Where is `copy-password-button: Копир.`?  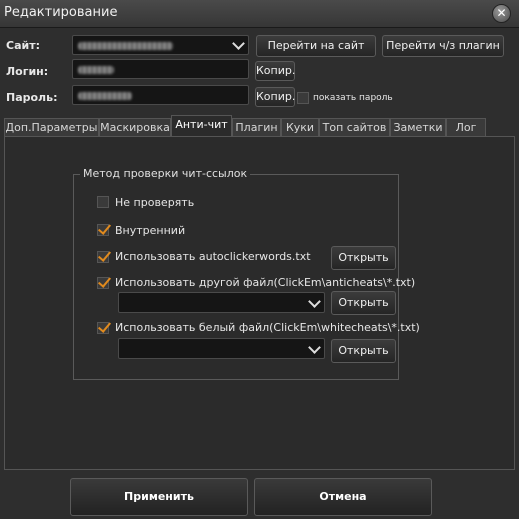
copy-password-button: Копир. is located at coordinates (275, 97).